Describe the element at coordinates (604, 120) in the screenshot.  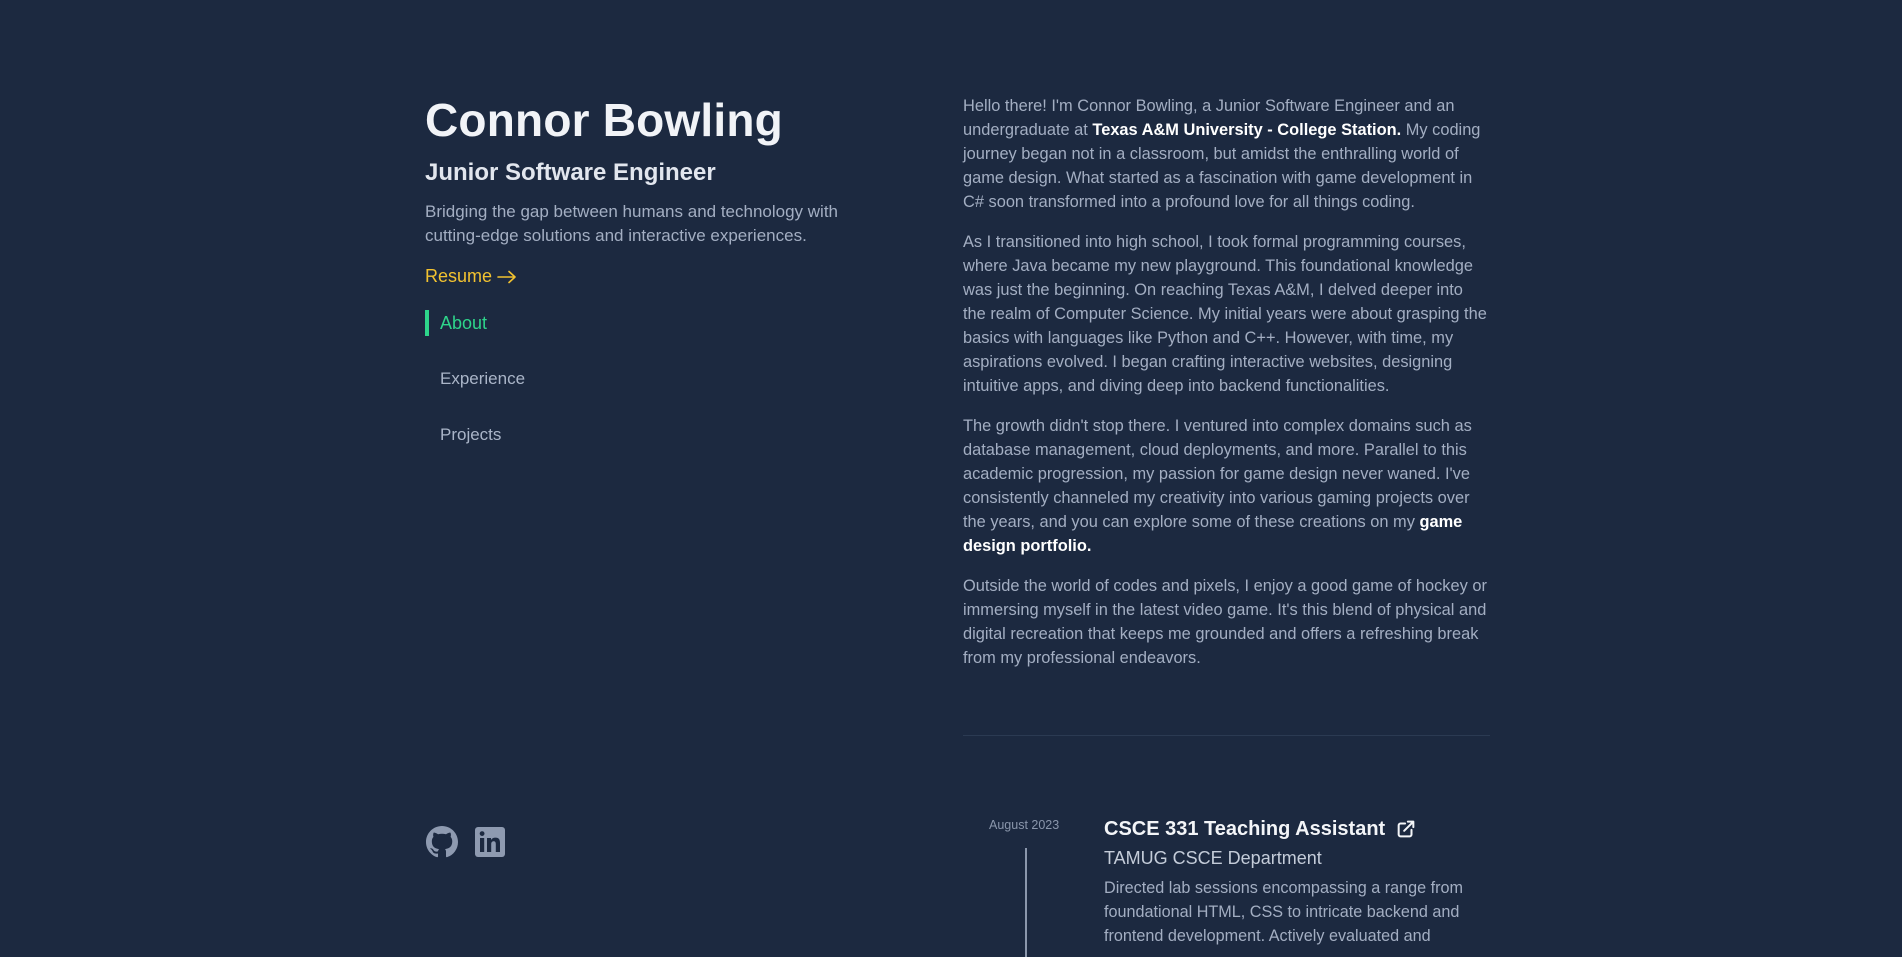
I see `profile-name: Connor Bowling` at that location.